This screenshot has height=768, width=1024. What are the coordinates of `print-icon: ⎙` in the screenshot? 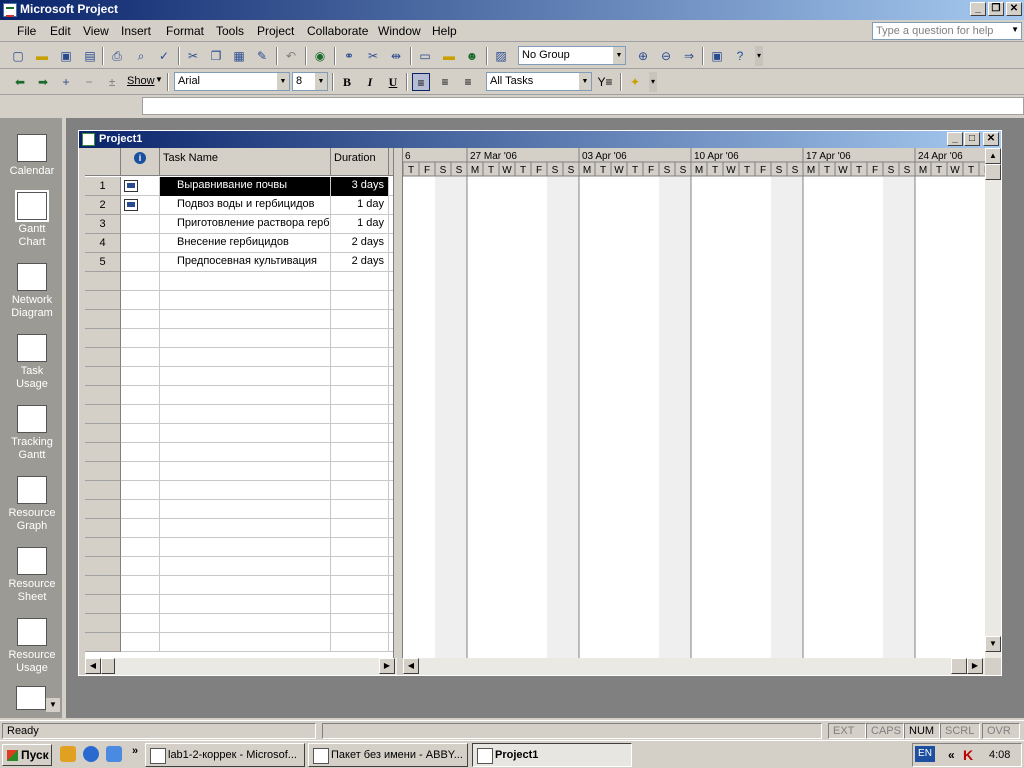 It's located at (117, 56).